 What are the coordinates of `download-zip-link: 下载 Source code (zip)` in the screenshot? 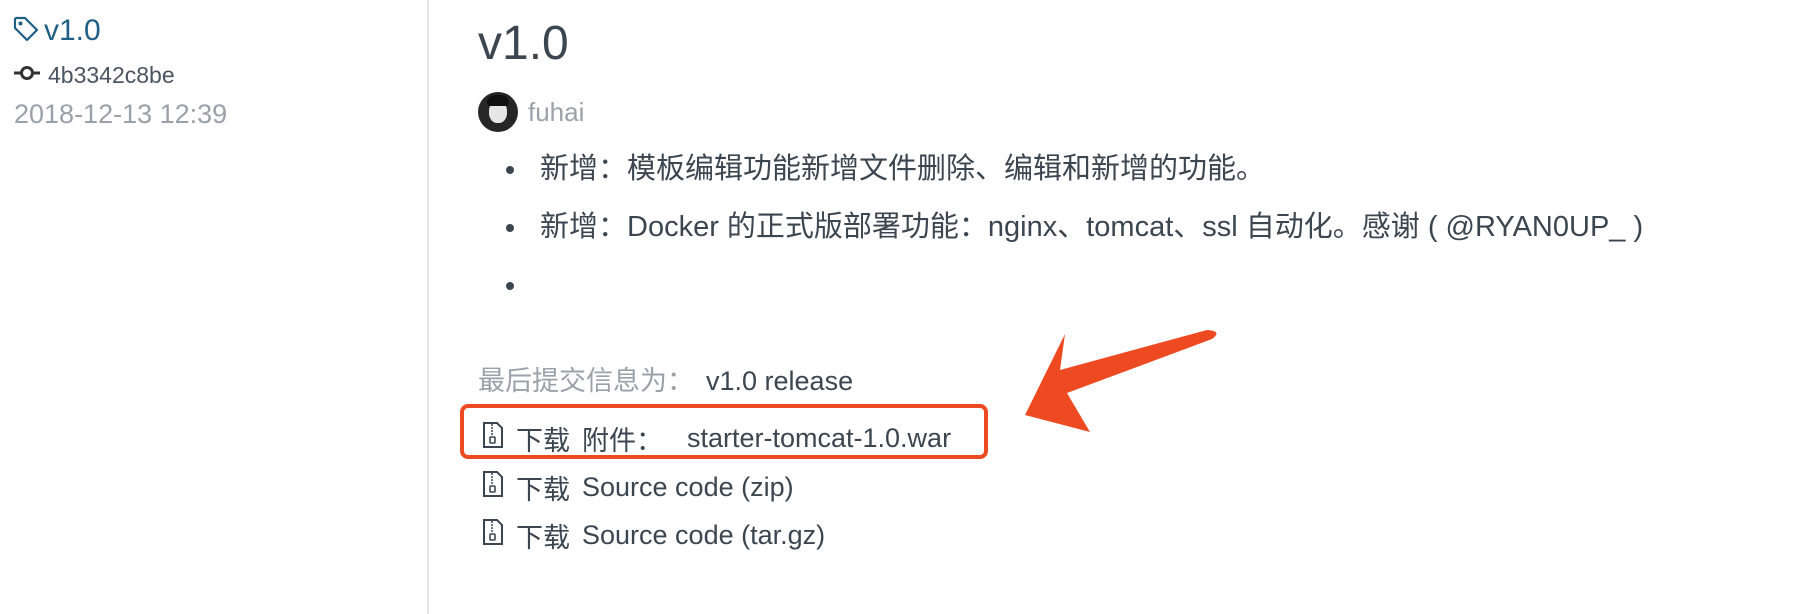 It's located at (638, 487).